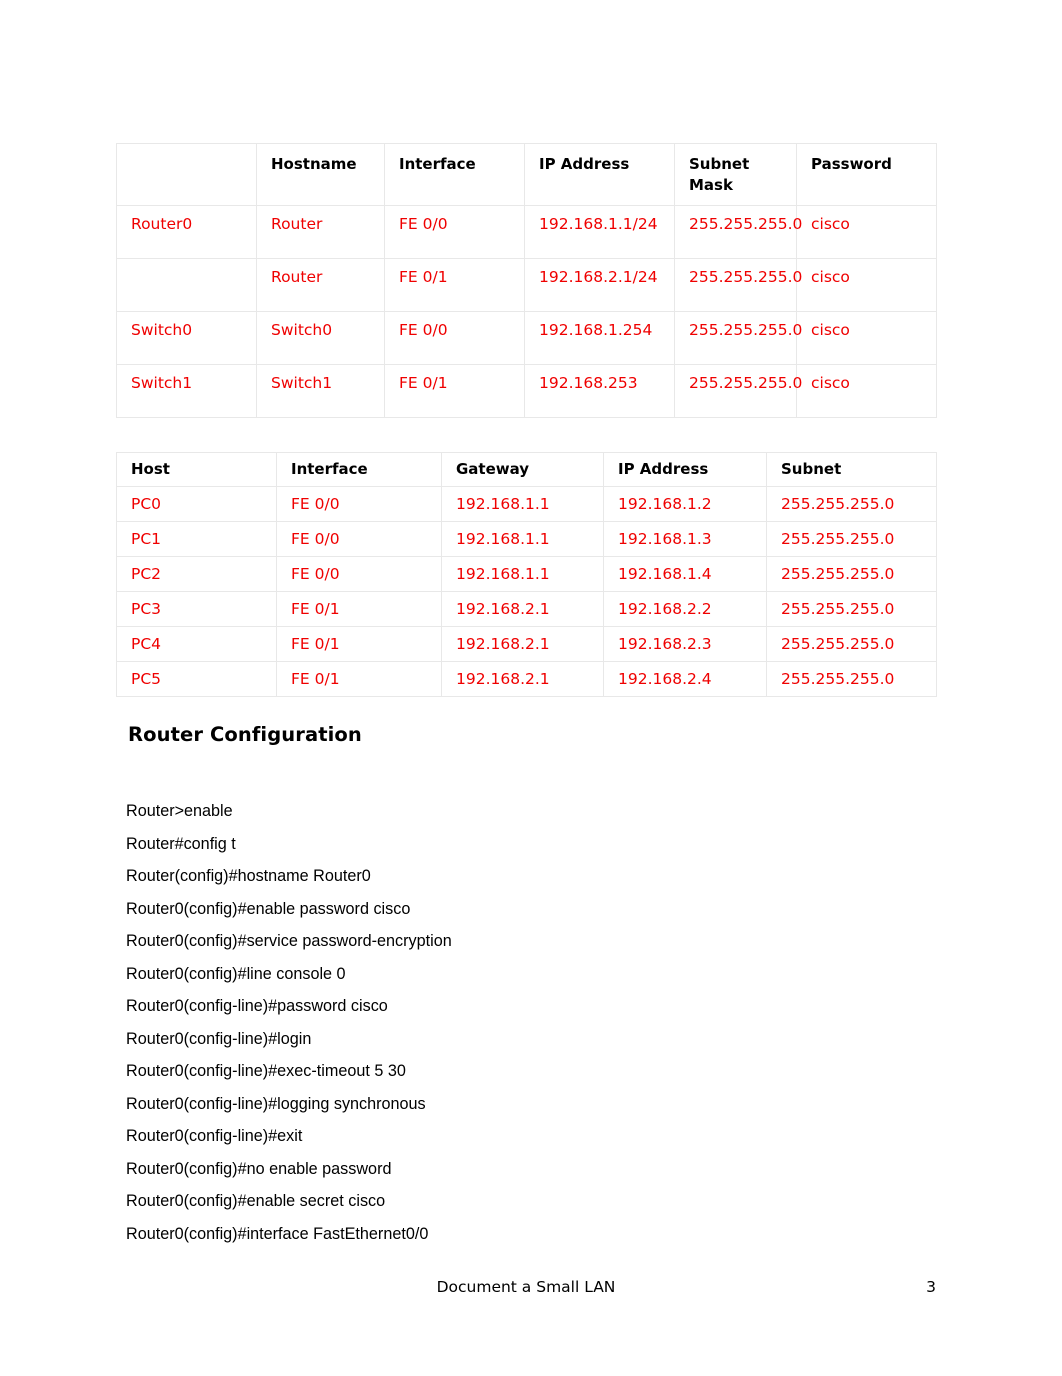  What do you see at coordinates (599, 231) in the screenshot?
I see `cell-ip-address: 192.168.1.1/24` at bounding box center [599, 231].